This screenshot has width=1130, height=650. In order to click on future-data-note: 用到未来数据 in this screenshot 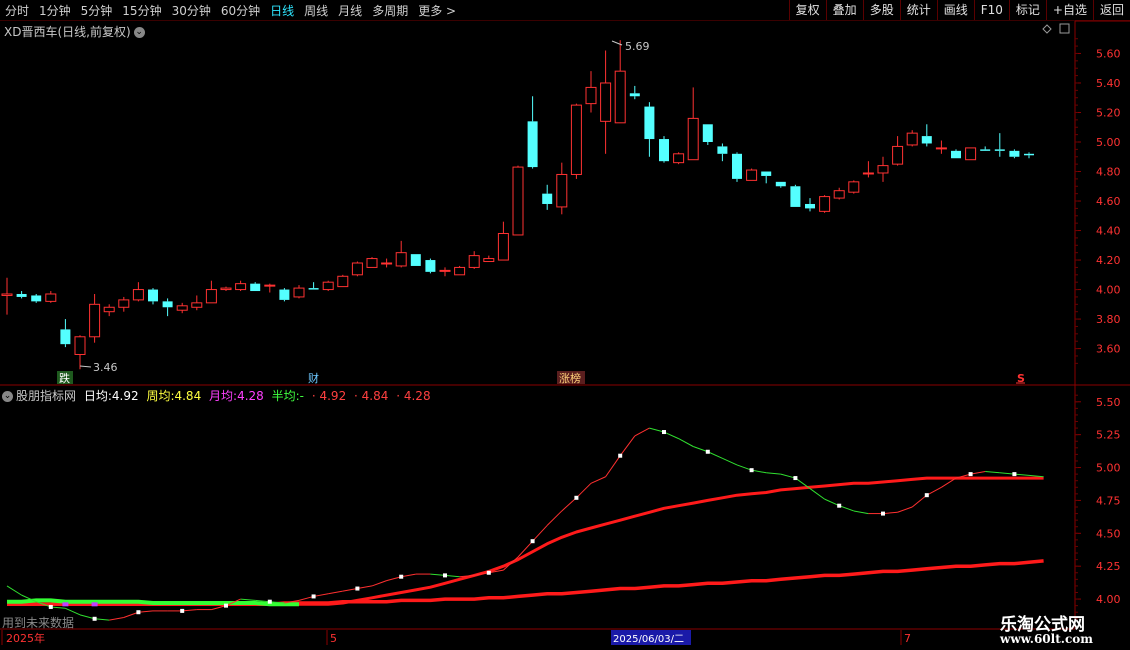, I will do `click(38, 623)`.